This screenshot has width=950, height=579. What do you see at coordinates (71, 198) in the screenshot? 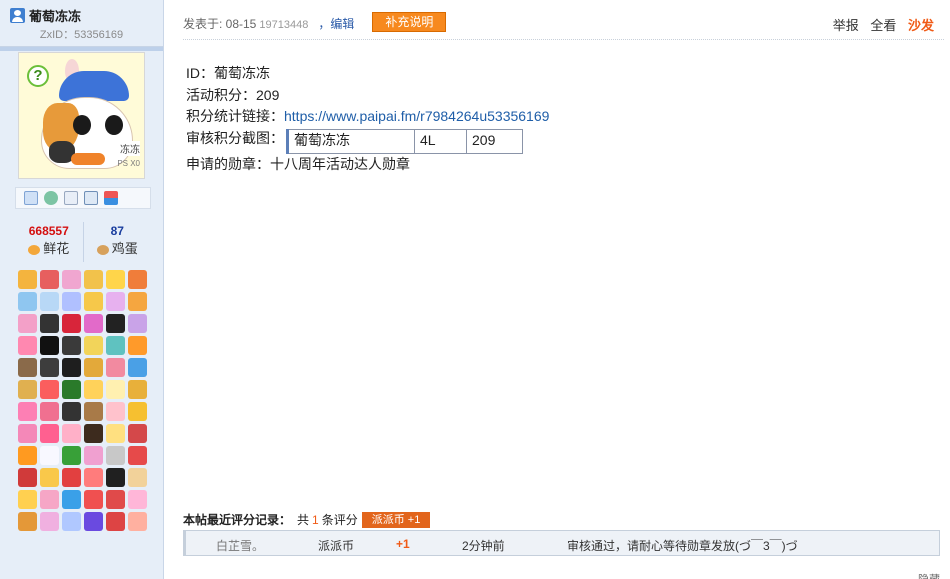
I see `profile-icon` at bounding box center [71, 198].